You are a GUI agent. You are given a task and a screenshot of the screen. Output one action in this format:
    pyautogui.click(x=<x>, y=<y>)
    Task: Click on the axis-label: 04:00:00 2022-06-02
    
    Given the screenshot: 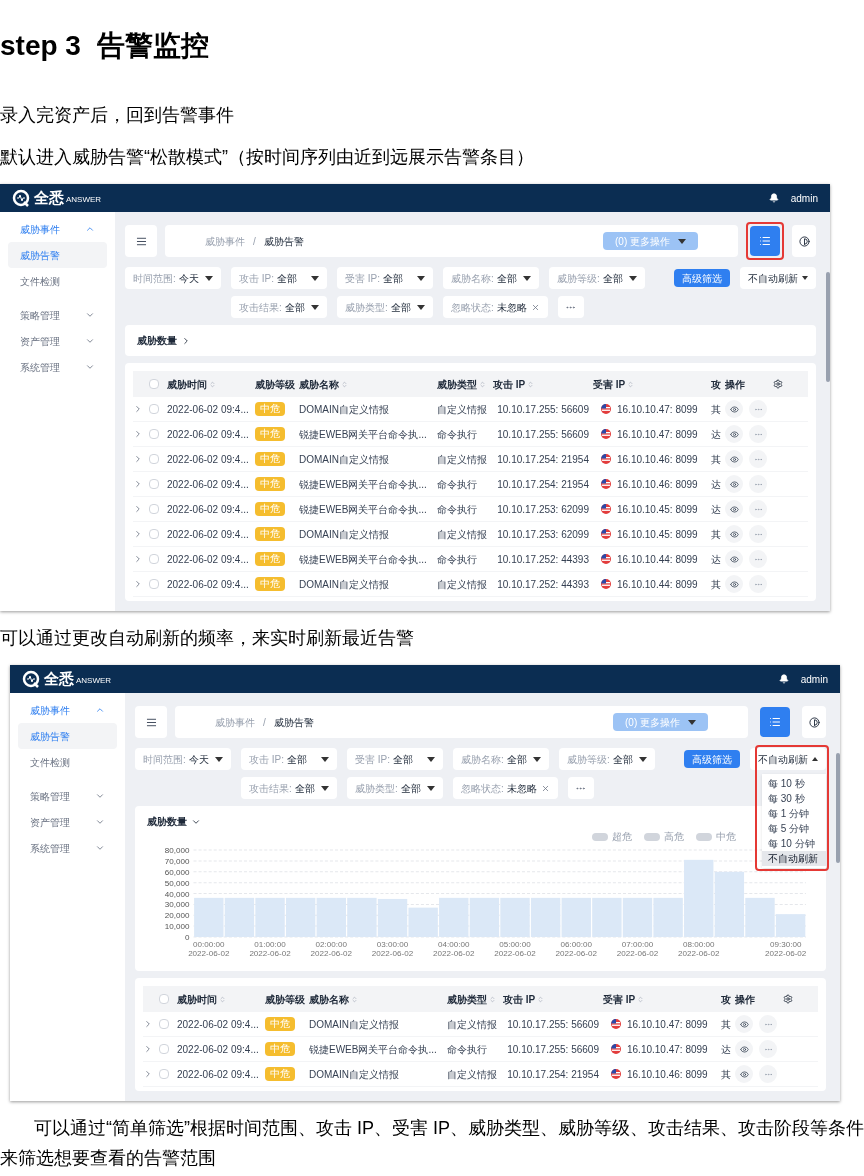 What is the action you would take?
    pyautogui.click(x=454, y=949)
    